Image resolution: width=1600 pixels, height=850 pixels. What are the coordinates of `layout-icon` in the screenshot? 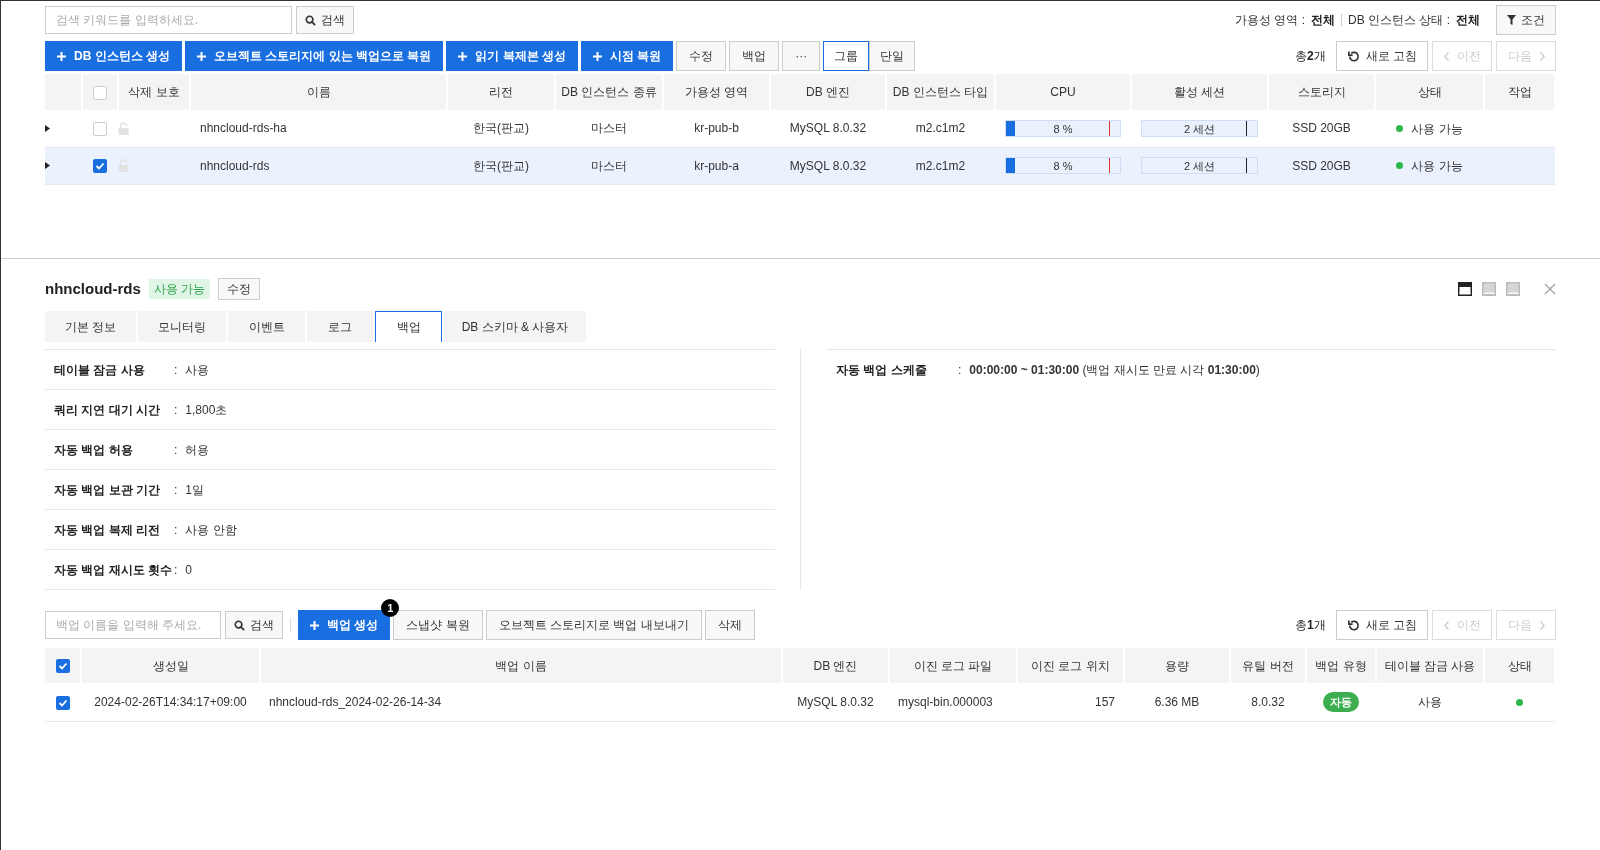 It's located at (1465, 289).